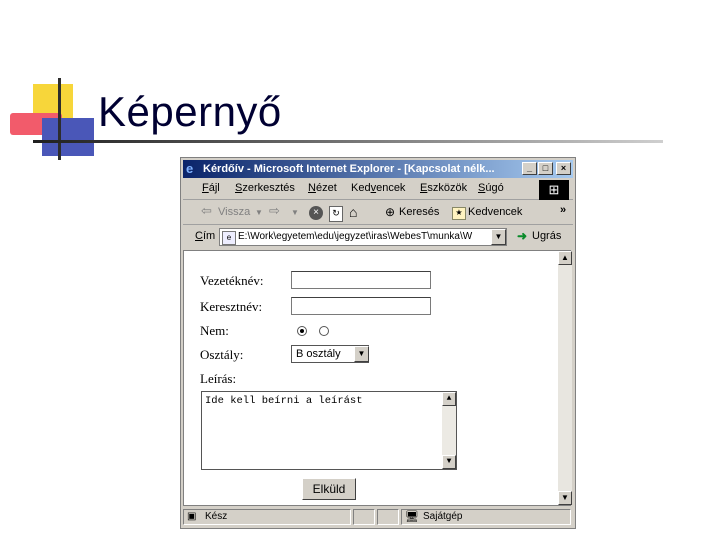 This screenshot has height=540, width=720. I want to click on description-textarea: Ide kell beírni a leírást ▲ ▼, so click(329, 430).